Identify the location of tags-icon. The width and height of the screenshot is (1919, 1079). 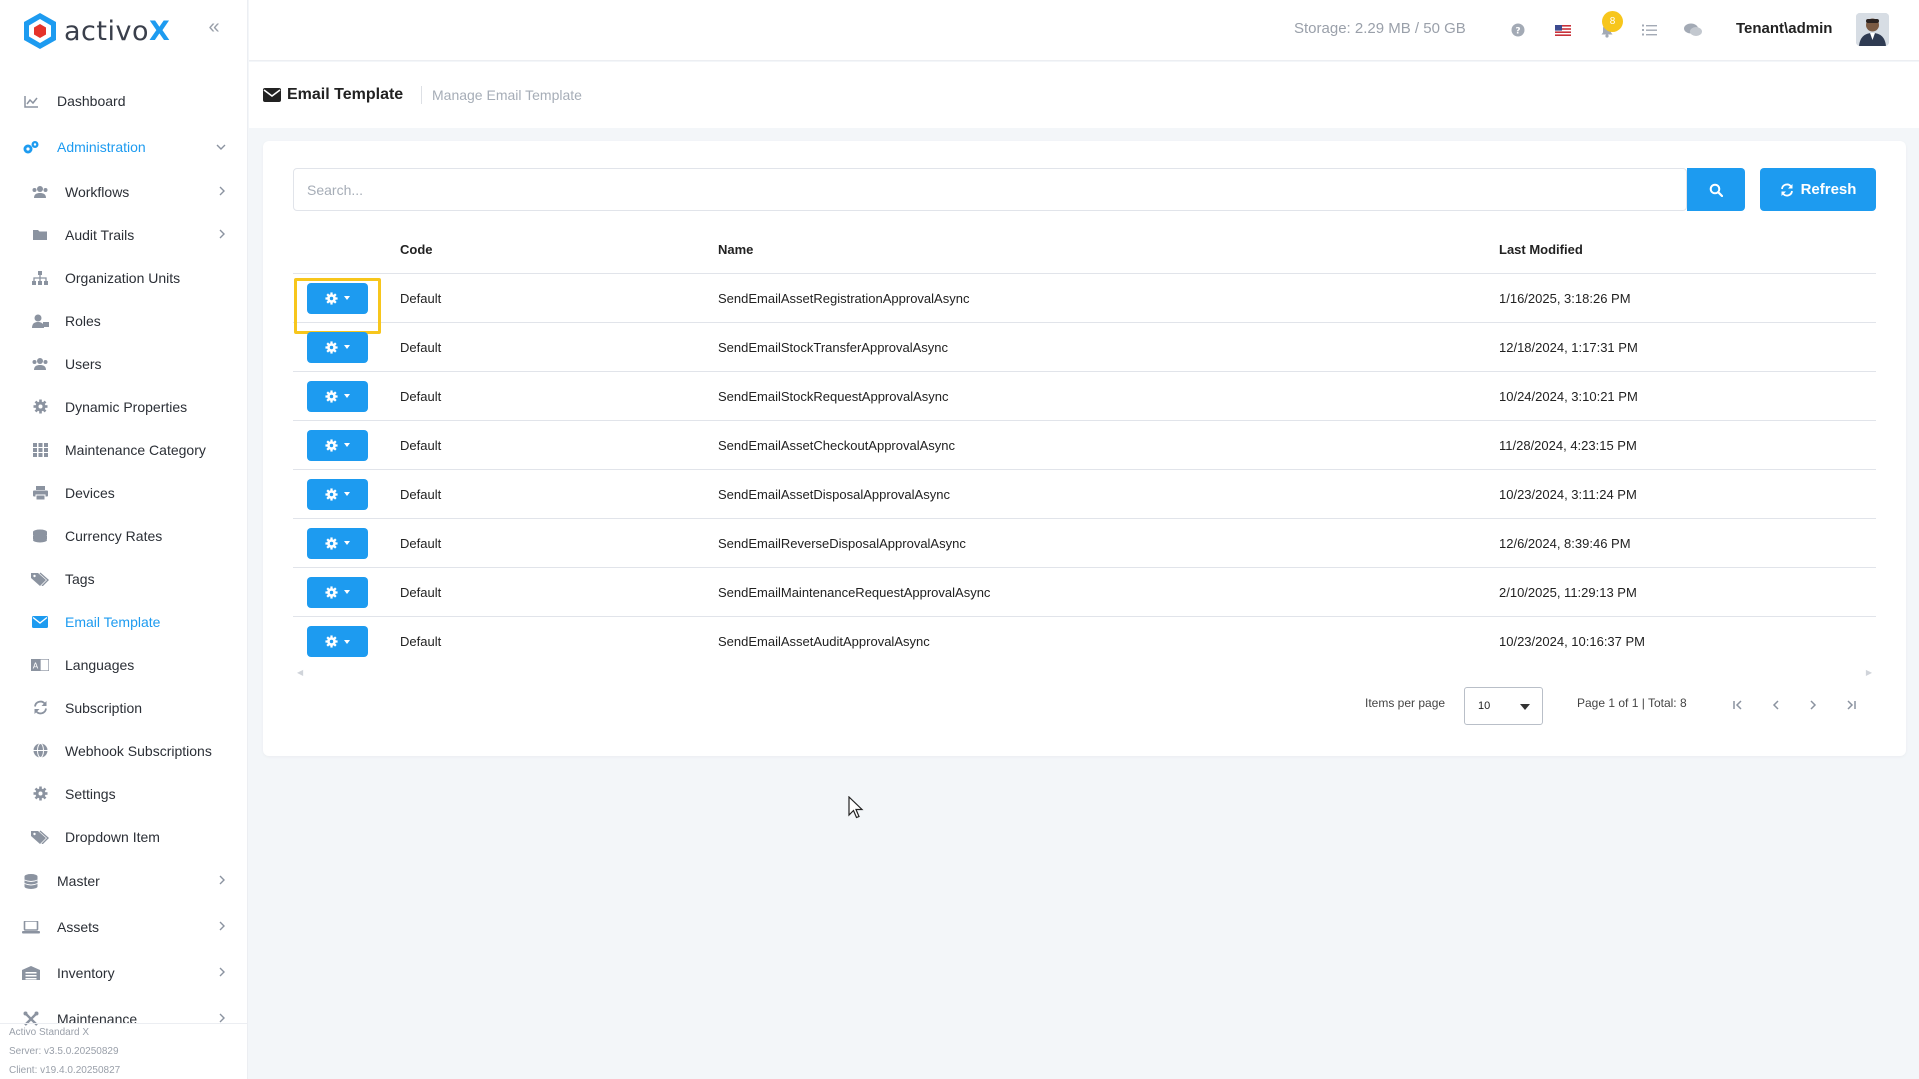
(40, 837).